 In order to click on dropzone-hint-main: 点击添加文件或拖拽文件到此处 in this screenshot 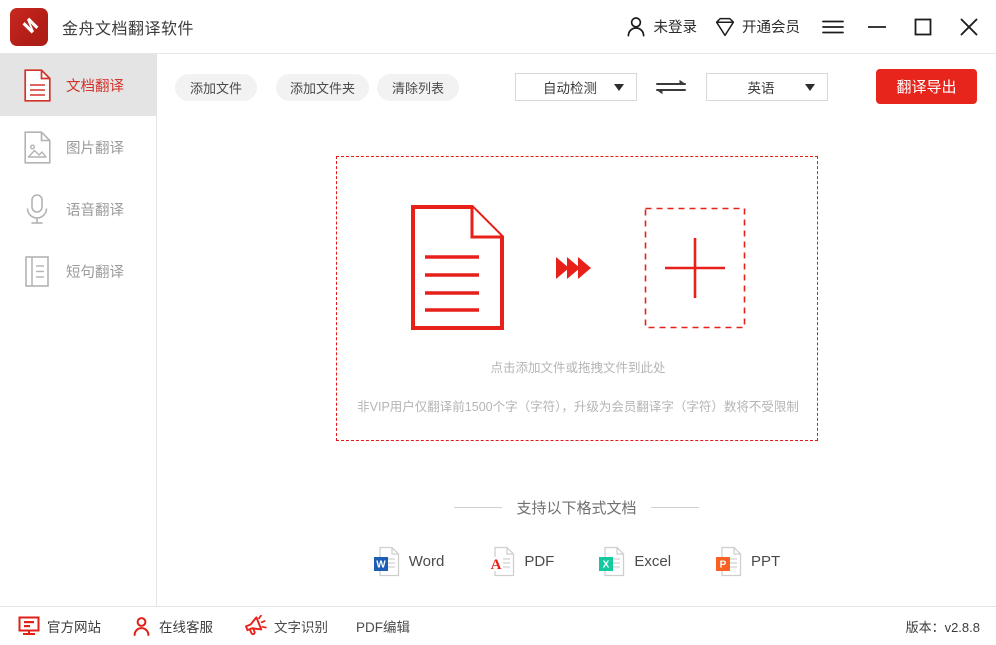, I will do `click(578, 368)`.